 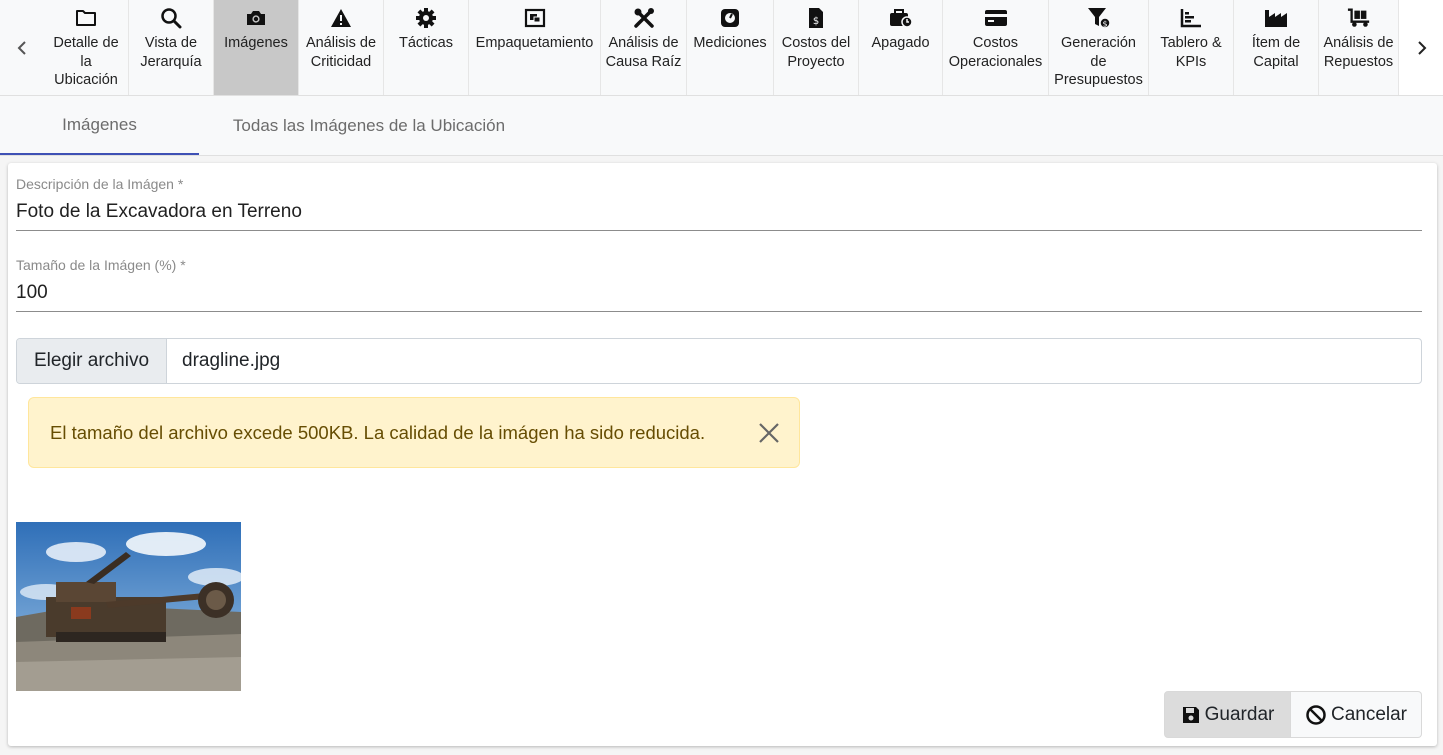 I want to click on toolbar-item-label: Análisis de Repuestos, so click(x=1358, y=52).